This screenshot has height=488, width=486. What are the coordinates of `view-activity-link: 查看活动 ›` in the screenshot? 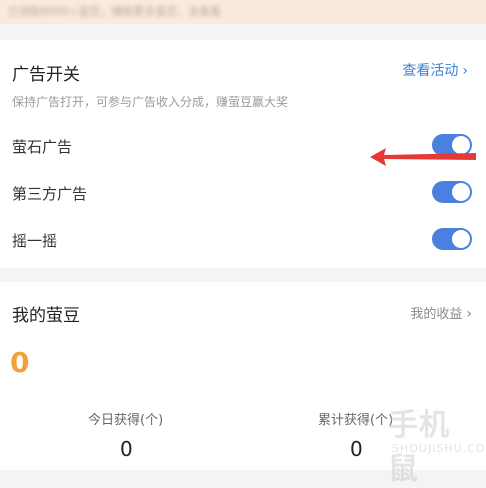 It's located at (435, 70).